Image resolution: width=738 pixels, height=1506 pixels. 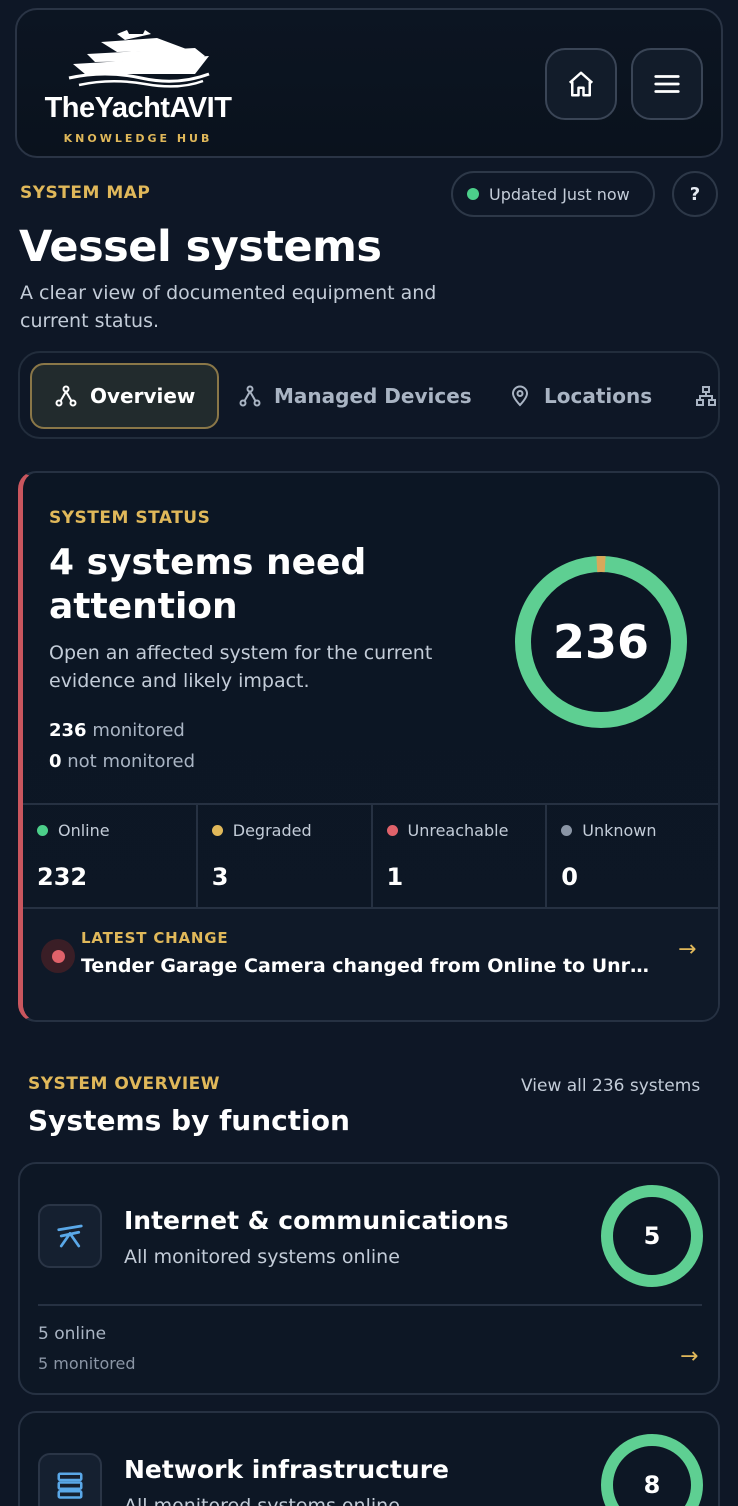 What do you see at coordinates (189, 1120) in the screenshot?
I see `systems-by-function-title: Systems by function` at bounding box center [189, 1120].